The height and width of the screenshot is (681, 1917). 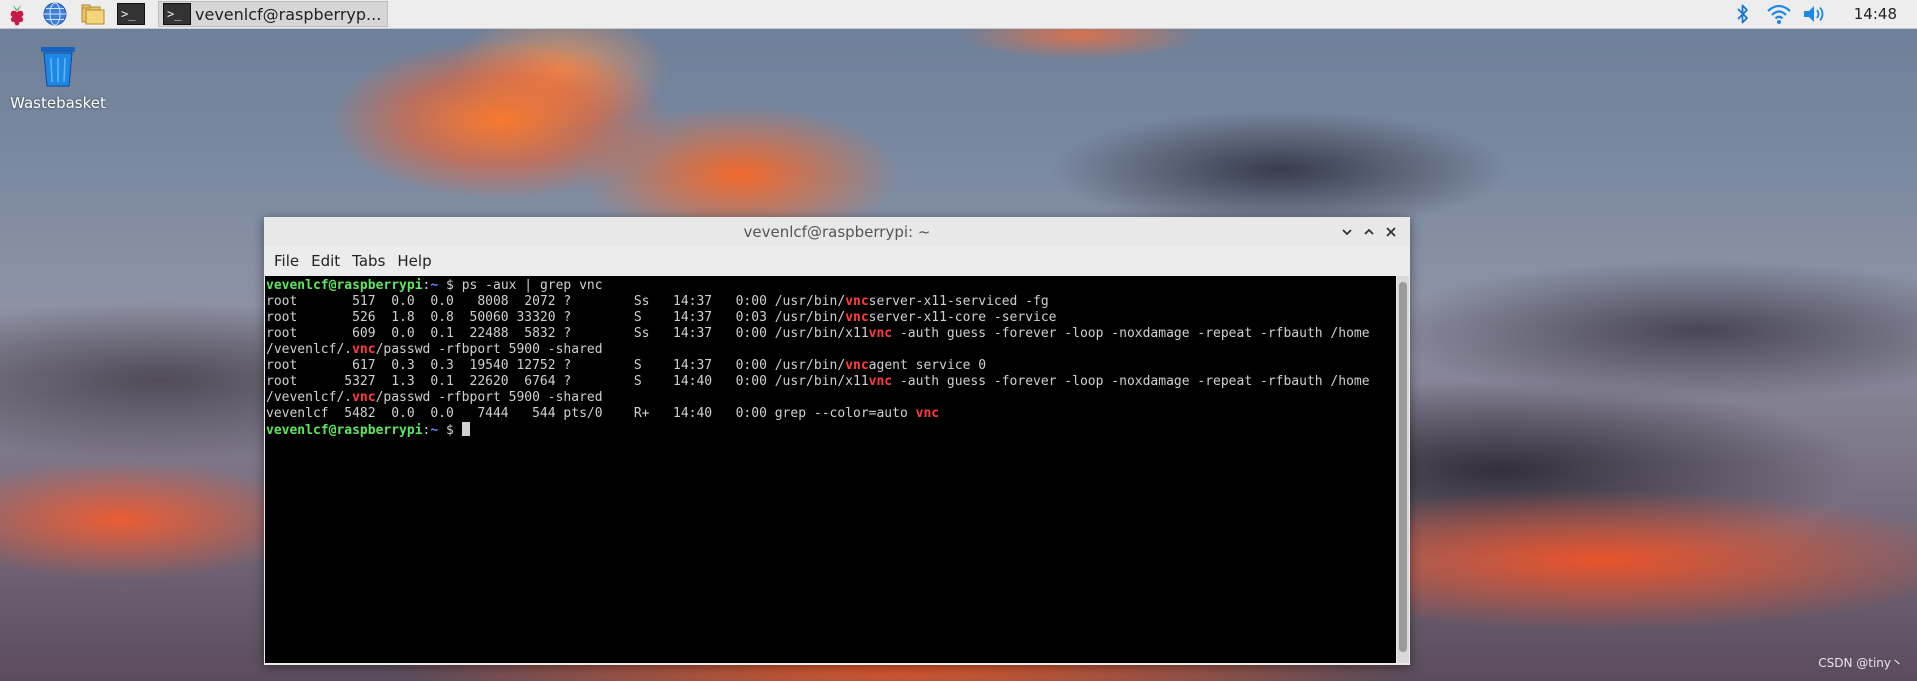 I want to click on minimize-button, so click(x=1347, y=232).